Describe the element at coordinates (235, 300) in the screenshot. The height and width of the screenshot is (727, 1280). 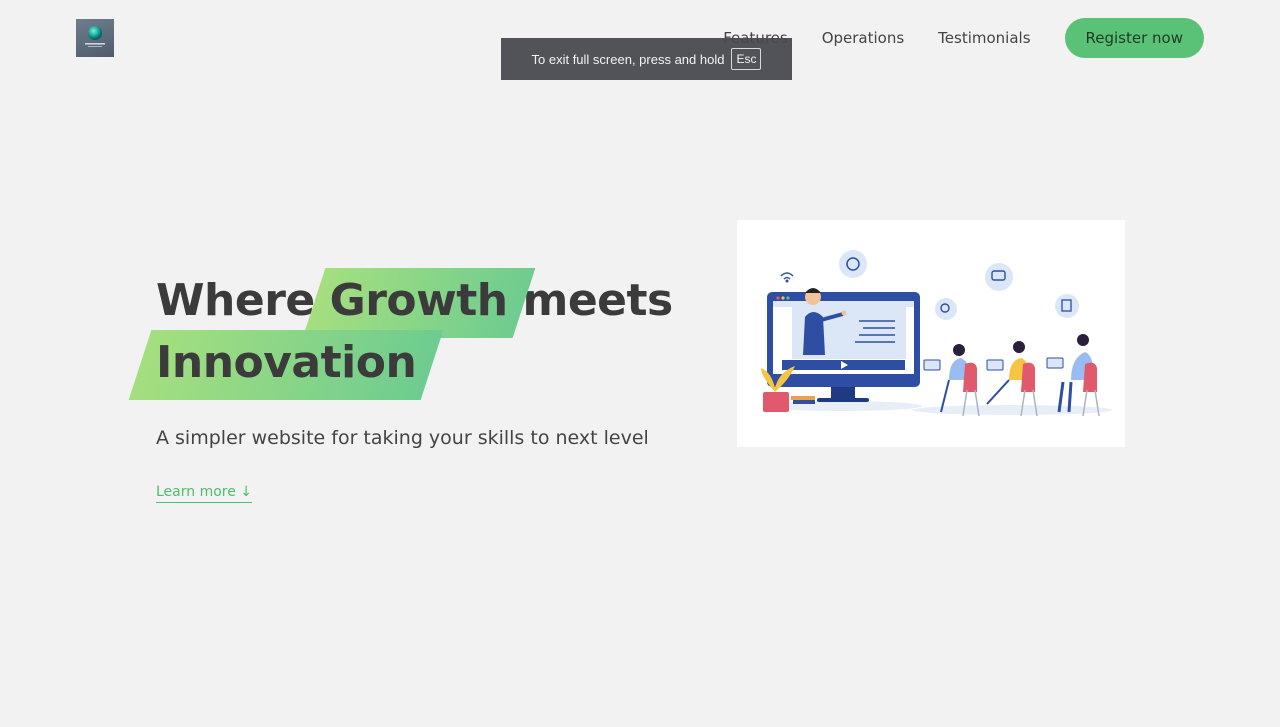
I see `hero-title-word: Where` at that location.